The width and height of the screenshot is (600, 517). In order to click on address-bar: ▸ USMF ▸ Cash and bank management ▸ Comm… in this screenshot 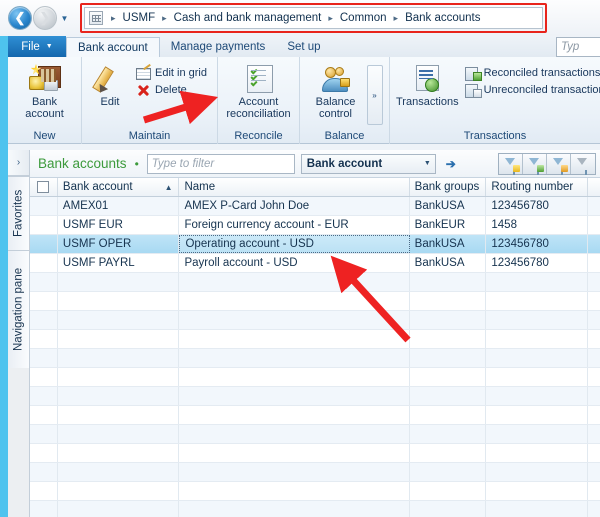, I will do `click(313, 18)`.